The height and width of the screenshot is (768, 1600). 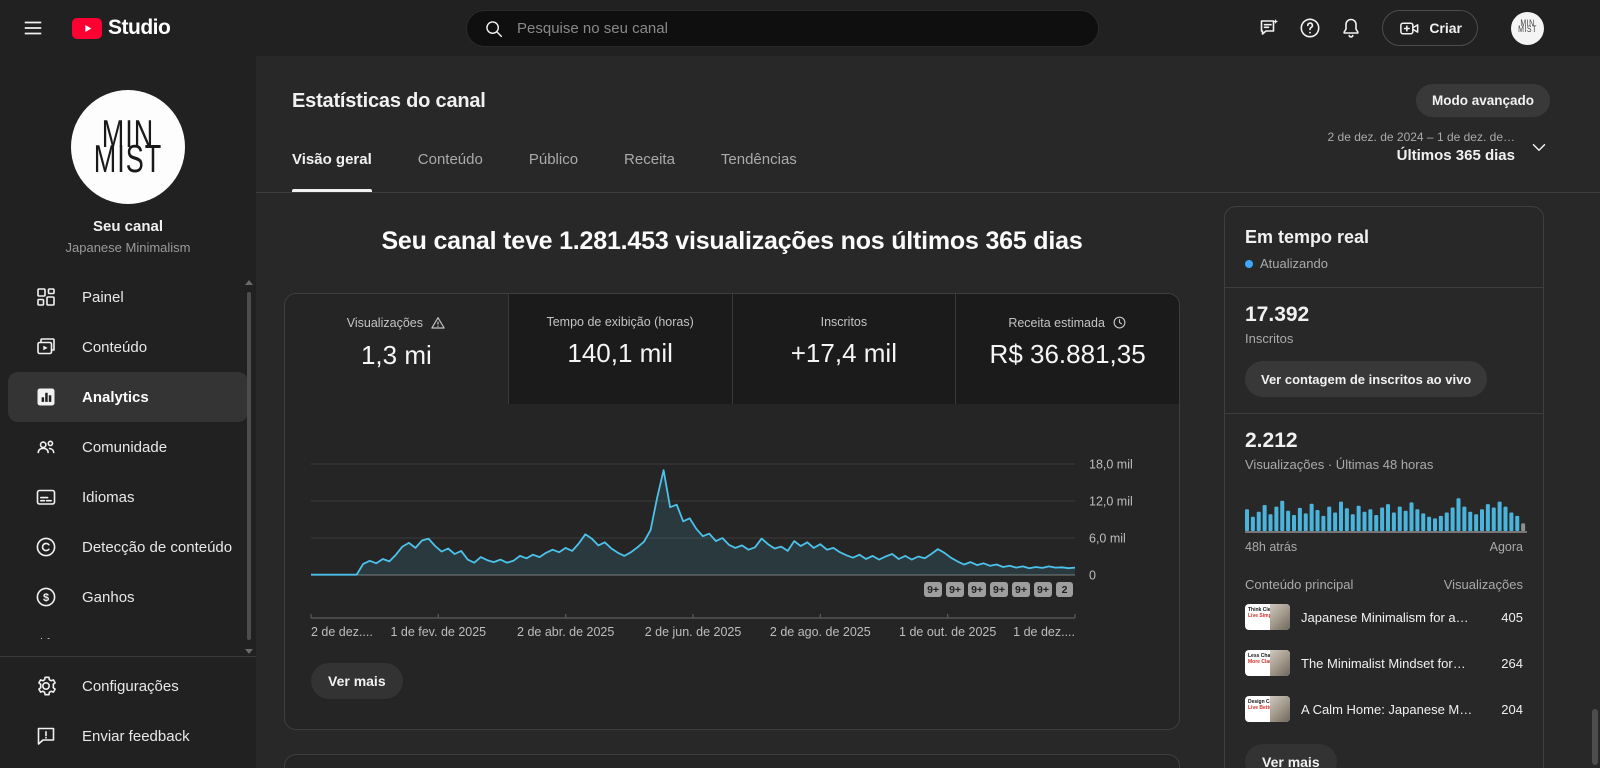 I want to click on tab-4-tend-ncias: Tendências, so click(x=759, y=171).